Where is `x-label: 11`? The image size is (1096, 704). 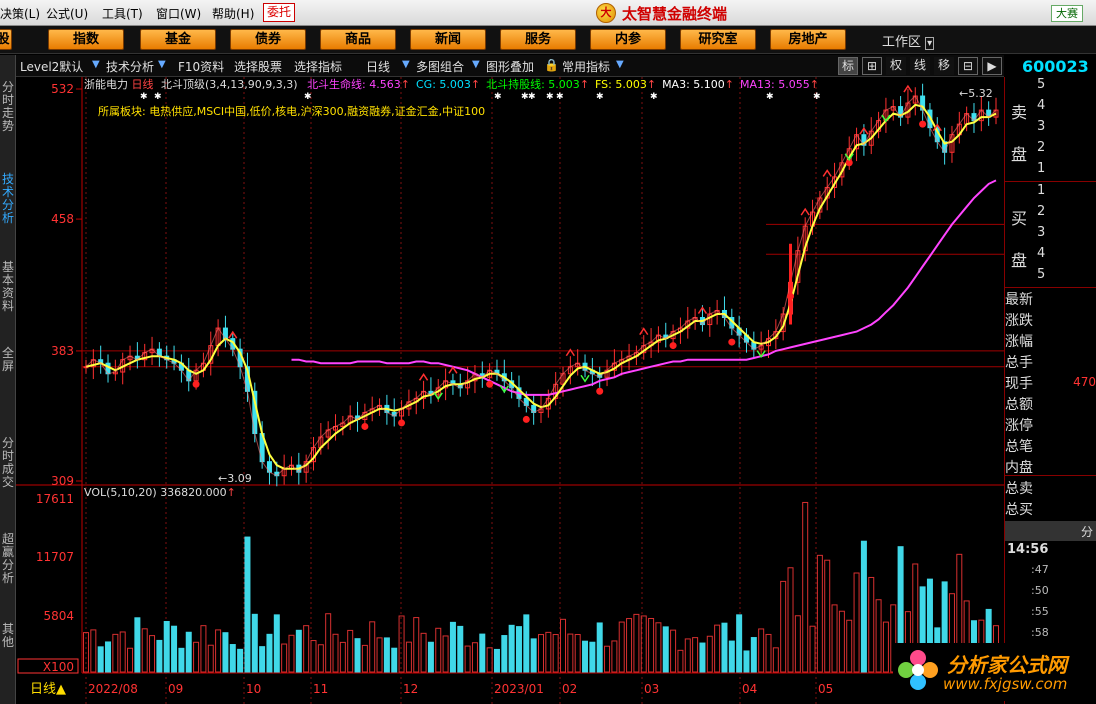 x-label: 11 is located at coordinates (320, 689).